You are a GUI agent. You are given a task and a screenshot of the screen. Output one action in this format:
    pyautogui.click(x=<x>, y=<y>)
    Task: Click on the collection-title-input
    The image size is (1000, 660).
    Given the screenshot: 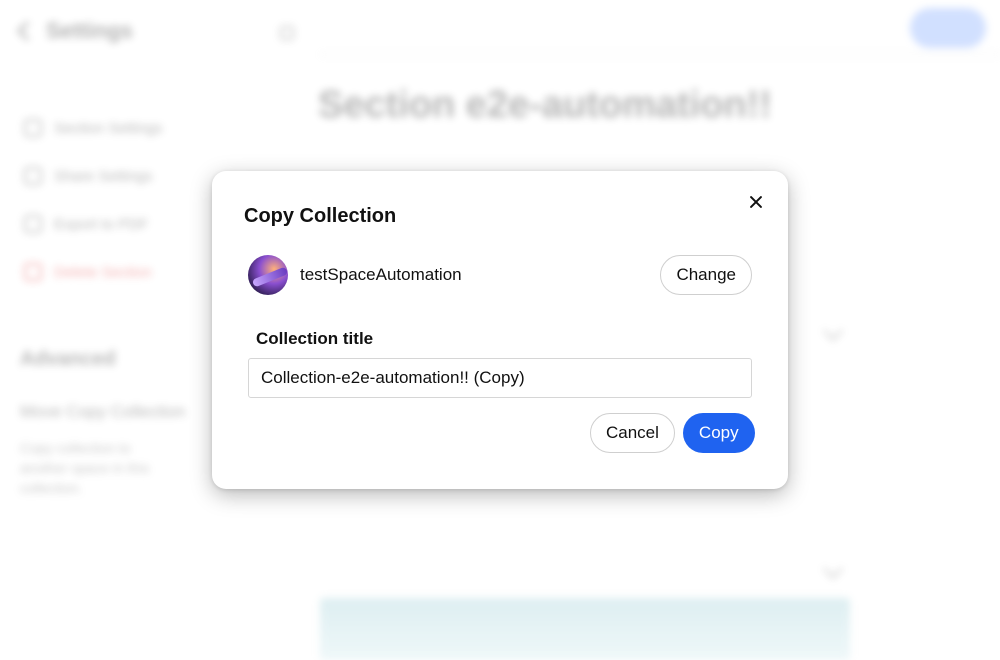 What is the action you would take?
    pyautogui.click(x=500, y=378)
    